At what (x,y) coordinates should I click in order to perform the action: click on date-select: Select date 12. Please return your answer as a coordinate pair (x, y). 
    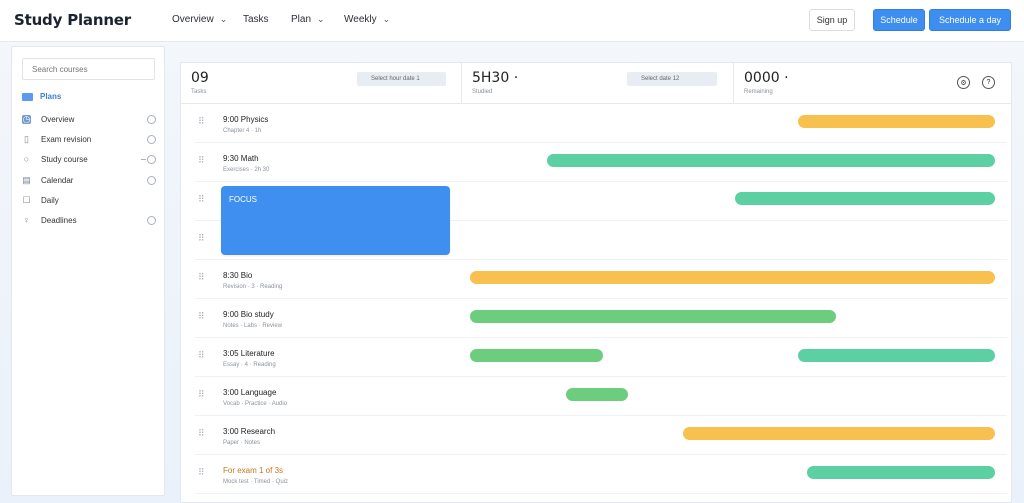
    Looking at the image, I should click on (672, 79).